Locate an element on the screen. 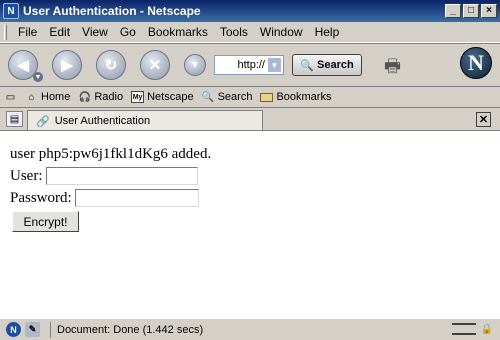 Image resolution: width=500 pixels, height=340 pixels. search-button-label: Search is located at coordinates (335, 65).